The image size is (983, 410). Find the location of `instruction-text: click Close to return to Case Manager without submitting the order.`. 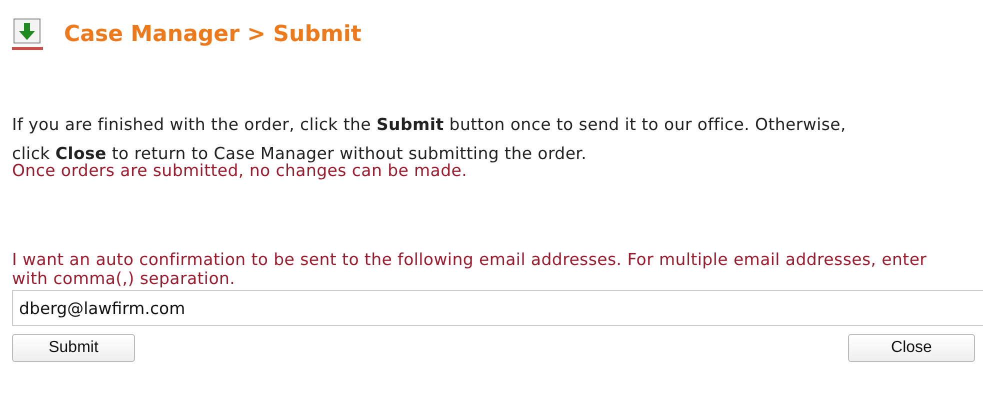

instruction-text: click Close to return to Case Manager without submitting the order. is located at coordinates (300, 153).